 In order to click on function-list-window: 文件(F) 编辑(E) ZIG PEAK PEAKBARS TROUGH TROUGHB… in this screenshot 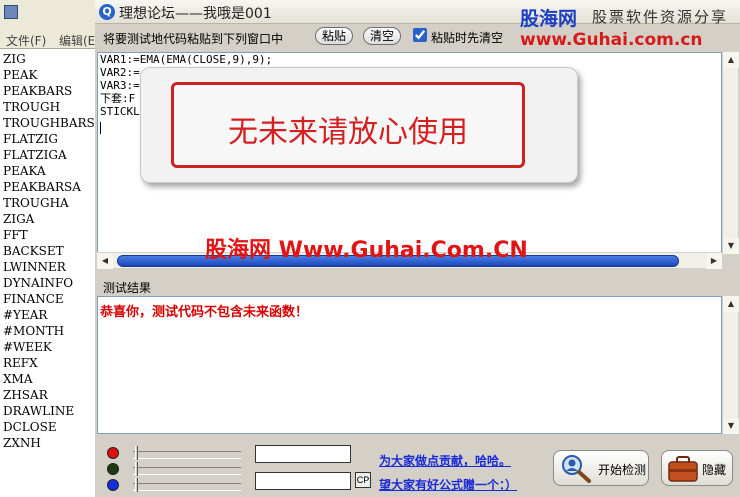, I will do `click(50, 248)`.